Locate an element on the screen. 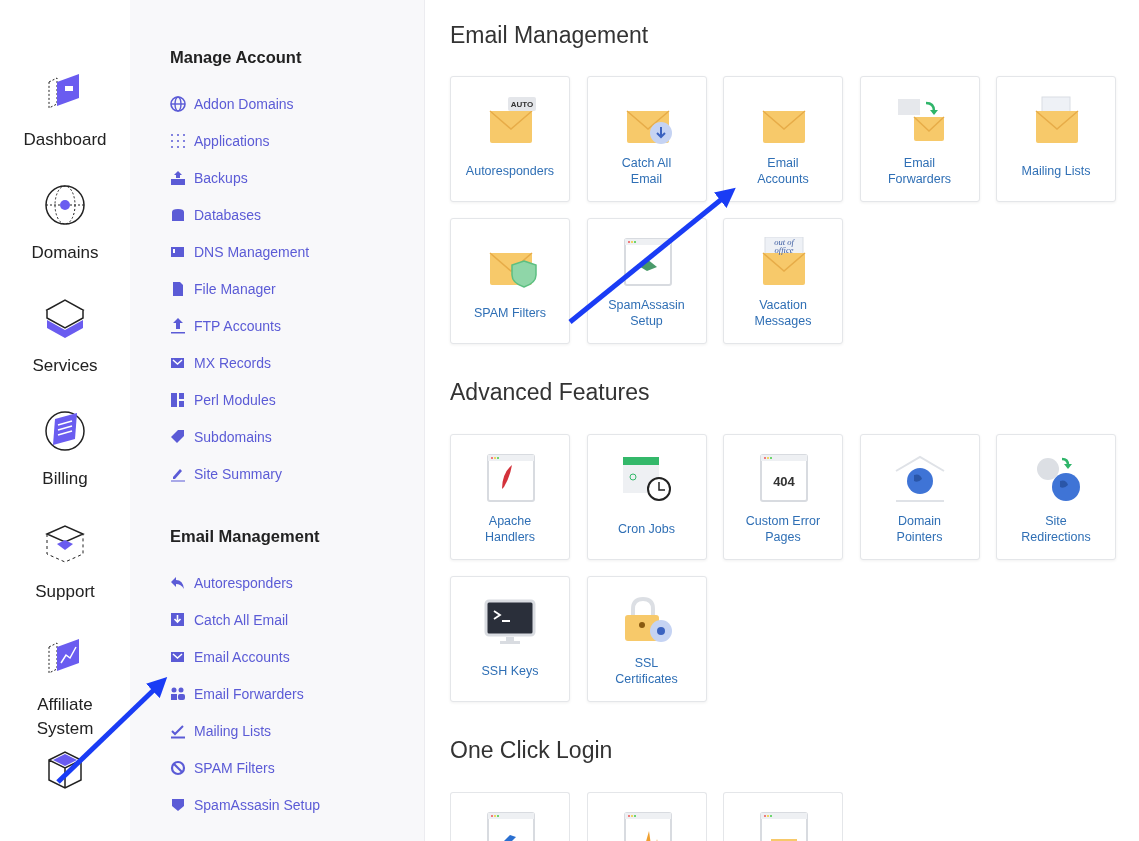 This screenshot has height=841, width=1139. feature-tile: Email Forwarders is located at coordinates (919, 139).